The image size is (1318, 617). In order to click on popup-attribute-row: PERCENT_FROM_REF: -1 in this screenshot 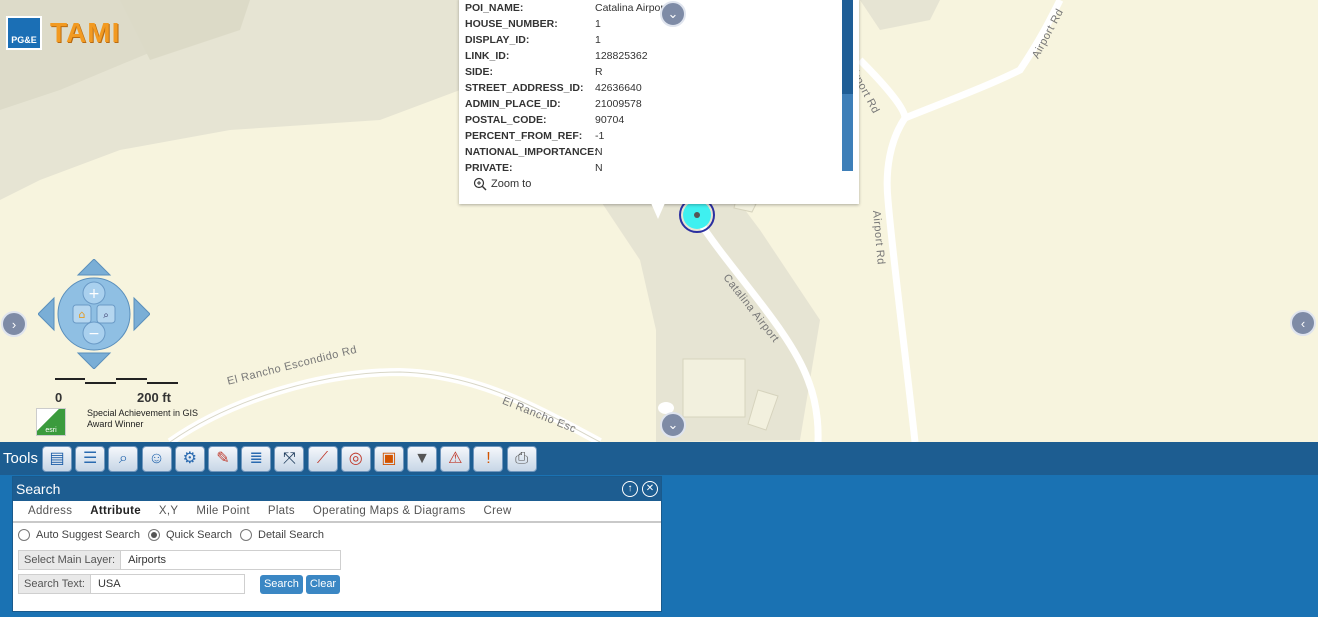, I will do `click(655, 136)`.